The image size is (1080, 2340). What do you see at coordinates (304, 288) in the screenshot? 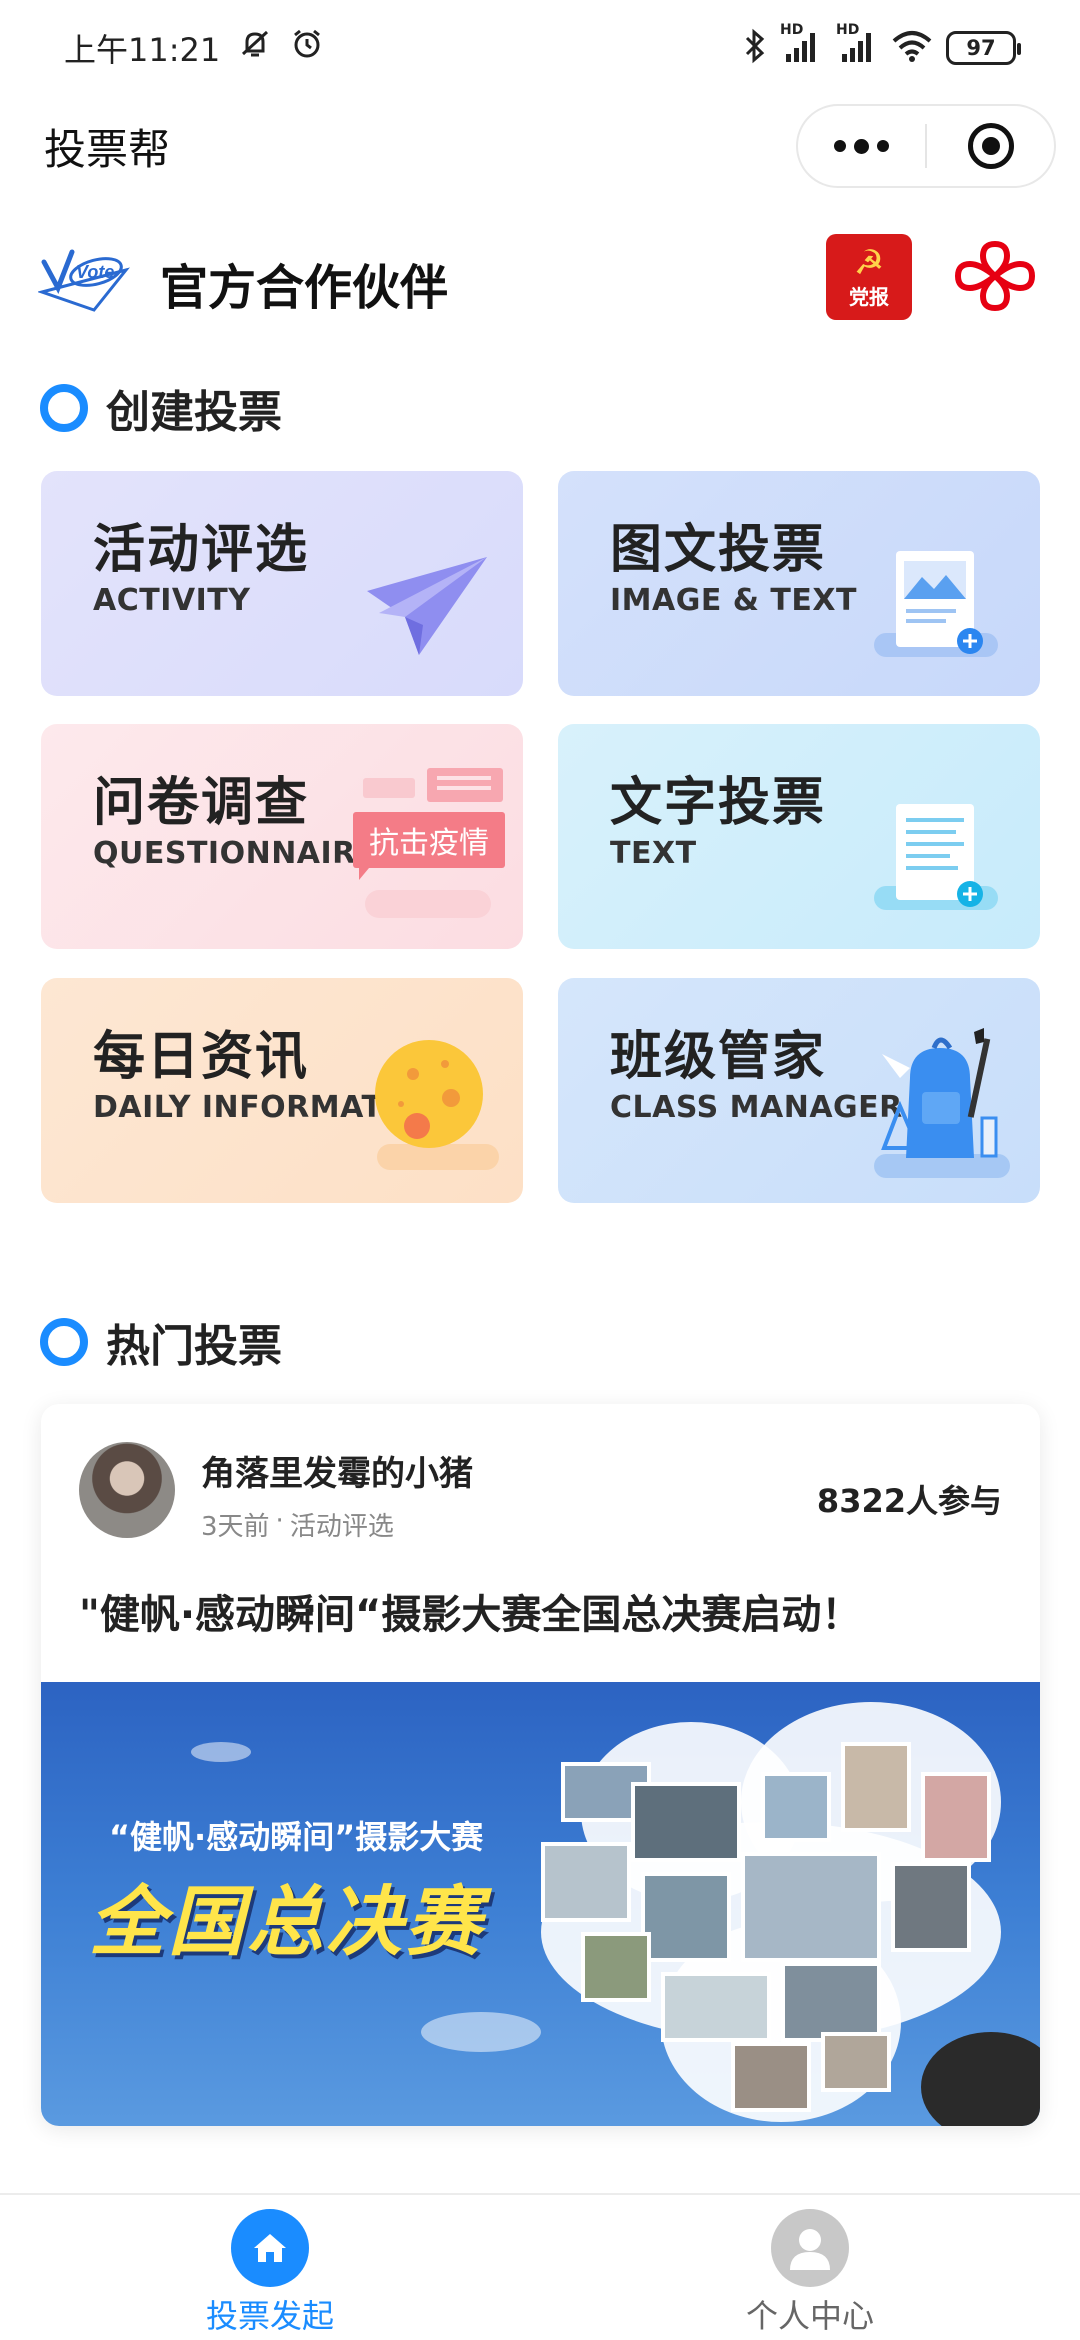
I see `partner-title: 官方合作伙伴` at bounding box center [304, 288].